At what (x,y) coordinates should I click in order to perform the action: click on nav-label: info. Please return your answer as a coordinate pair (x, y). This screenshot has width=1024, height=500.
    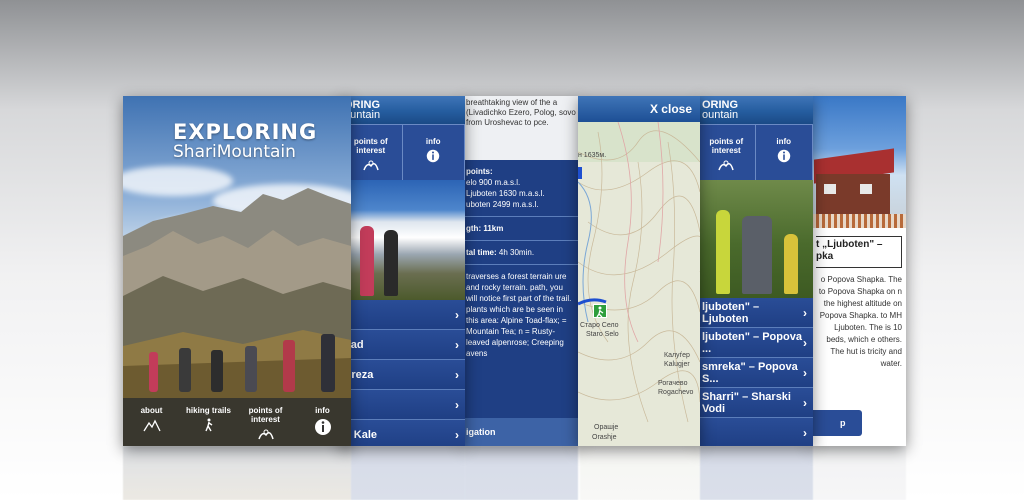
    Looking at the image, I should click on (322, 410).